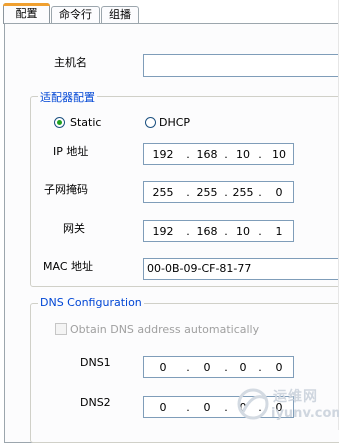  I want to click on watermark-logo-icon, so click(253, 404).